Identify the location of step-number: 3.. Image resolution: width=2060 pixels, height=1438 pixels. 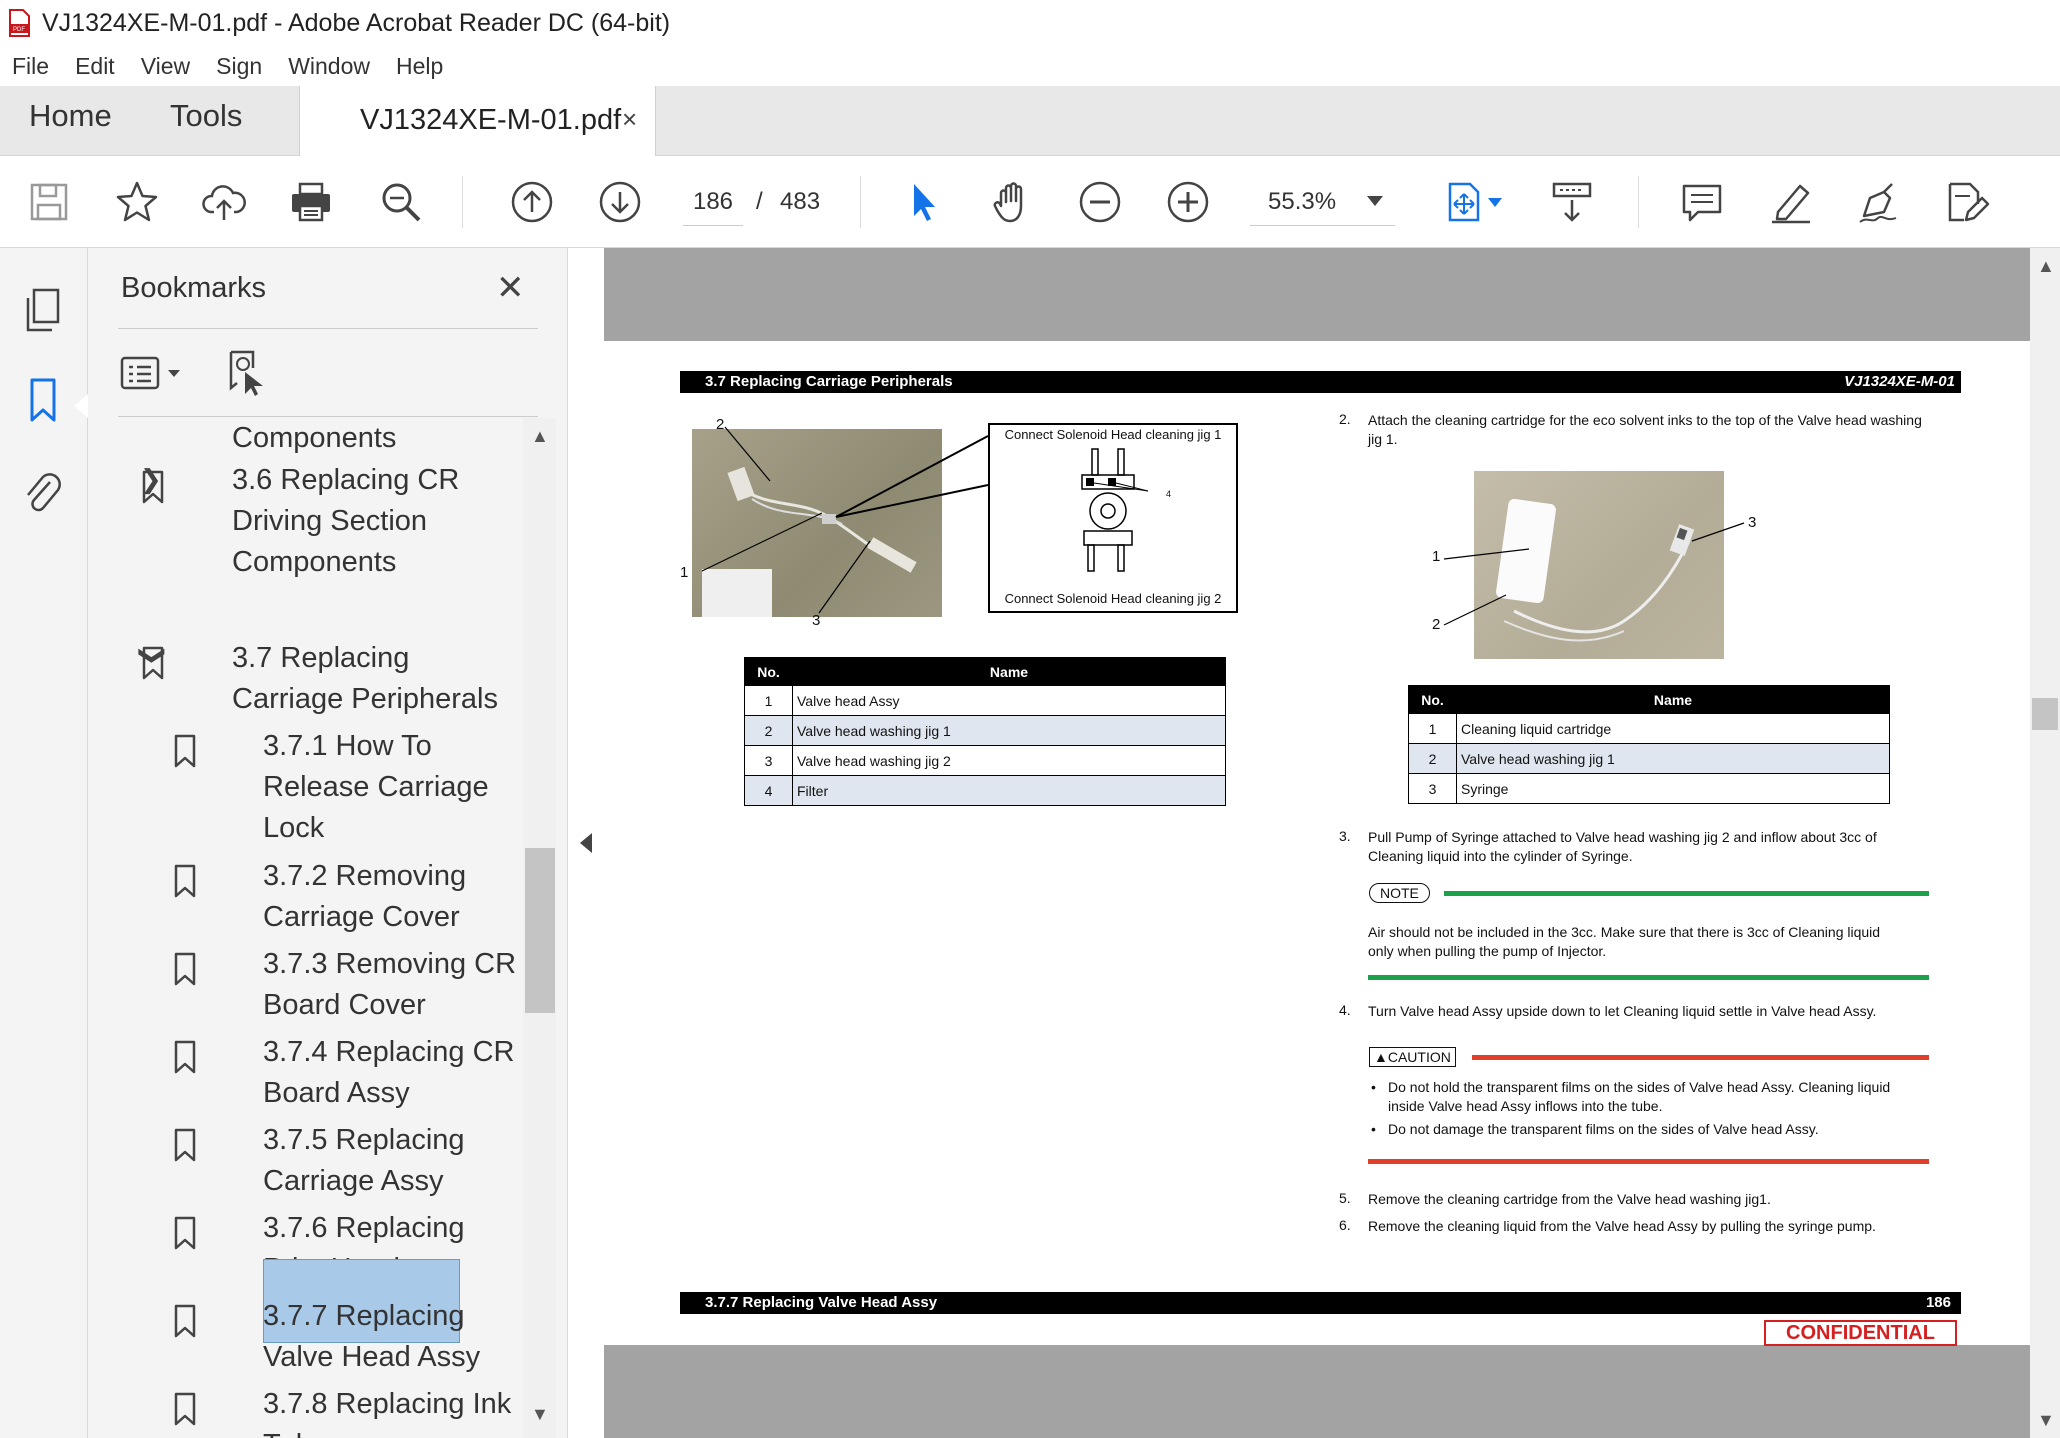
(1345, 836).